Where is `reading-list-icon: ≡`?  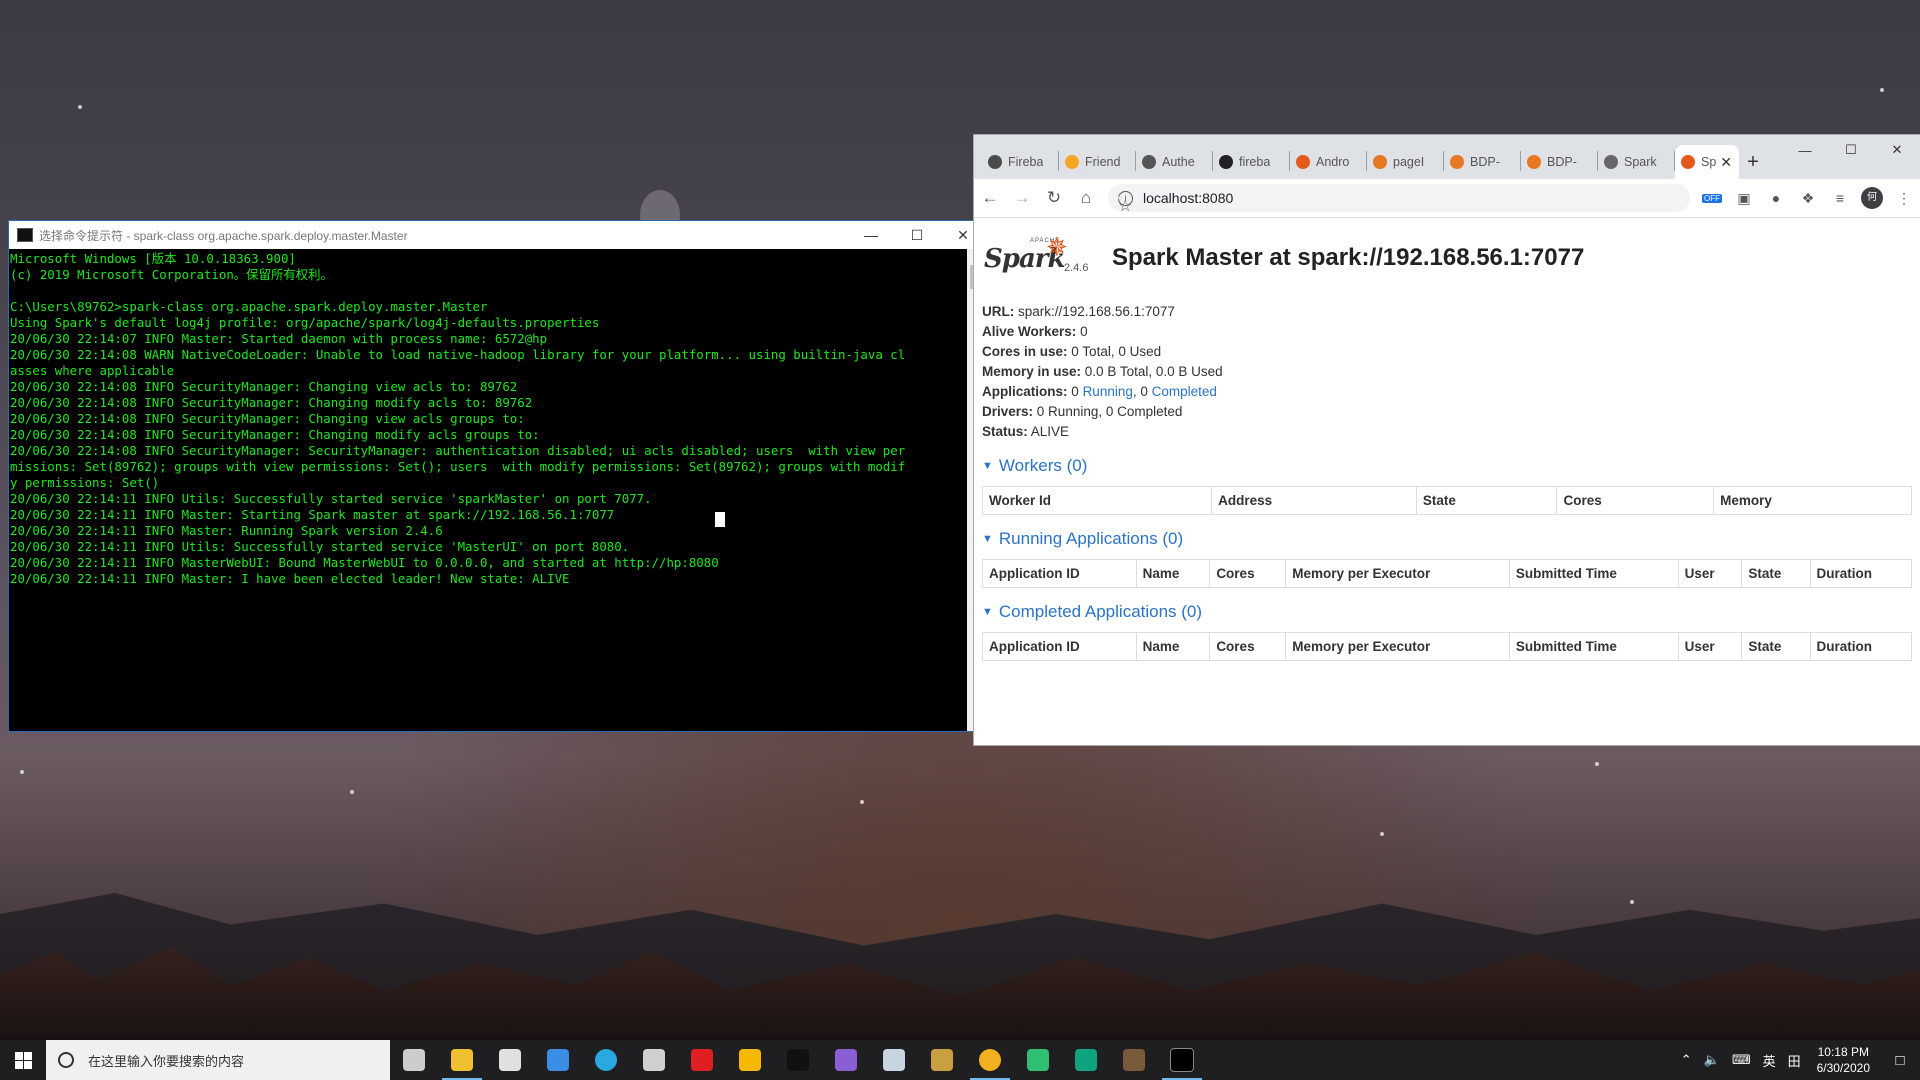
reading-list-icon: ≡ is located at coordinates (1840, 198).